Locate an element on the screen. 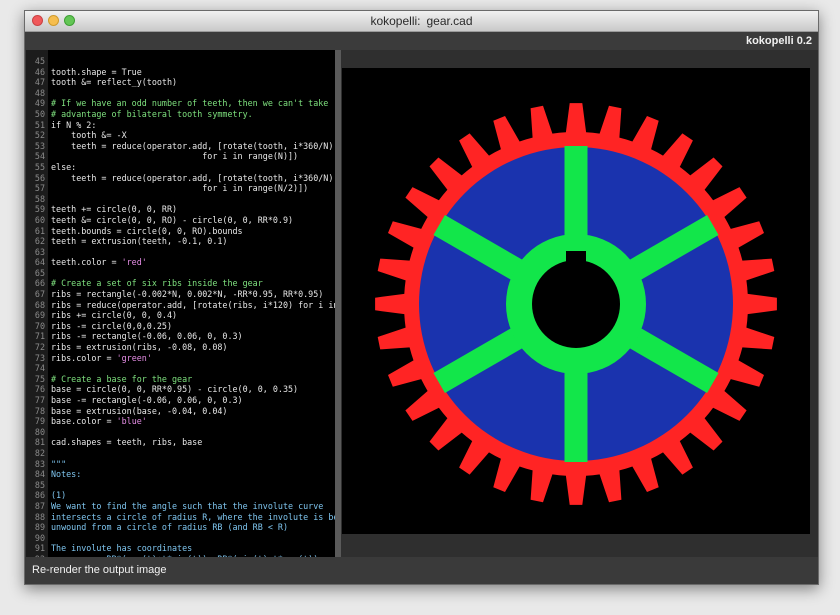 Image resolution: width=840 pixels, height=615 pixels. code-line: 85 is located at coordinates (180, 485).